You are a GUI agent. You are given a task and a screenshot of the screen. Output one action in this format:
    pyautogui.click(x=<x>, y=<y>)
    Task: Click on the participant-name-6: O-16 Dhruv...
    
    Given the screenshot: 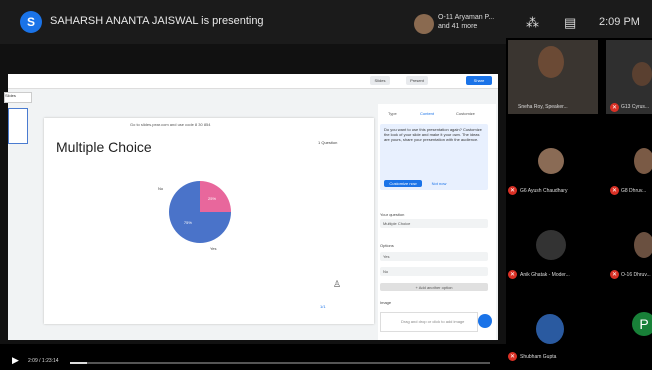 What is the action you would take?
    pyautogui.click(x=636, y=275)
    